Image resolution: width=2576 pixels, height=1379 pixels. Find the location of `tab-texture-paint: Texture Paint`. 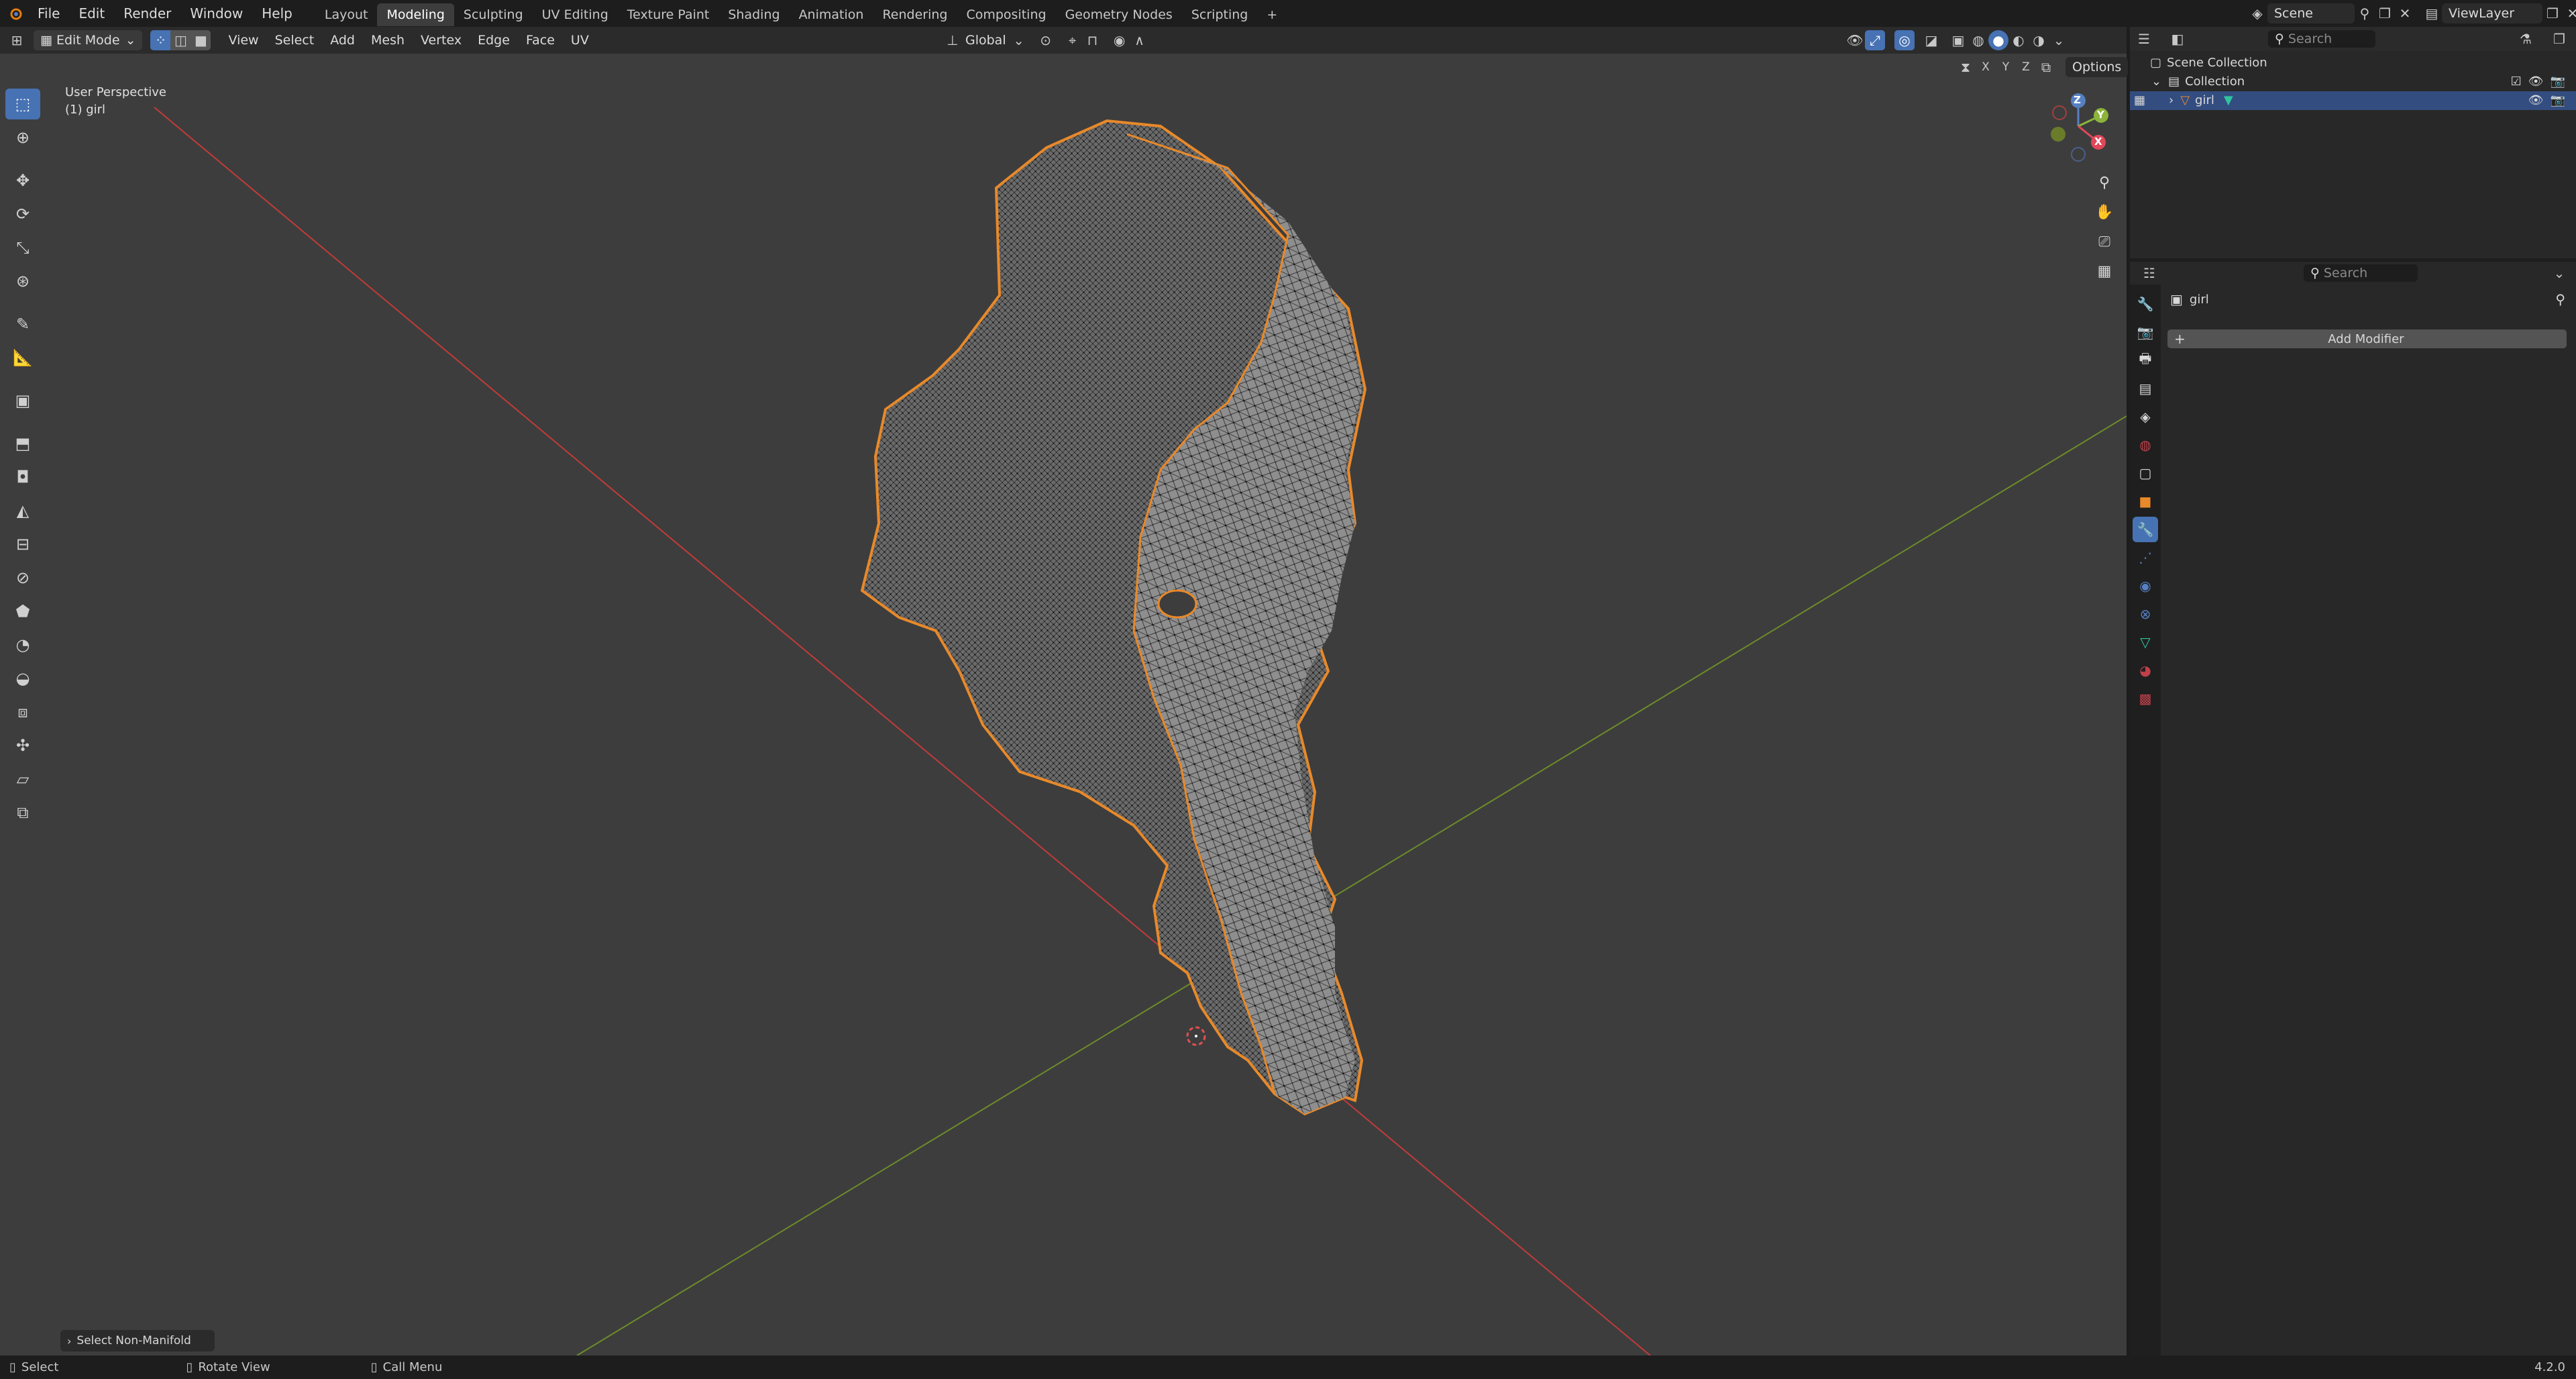

tab-texture-paint: Texture Paint is located at coordinates (668, 14).